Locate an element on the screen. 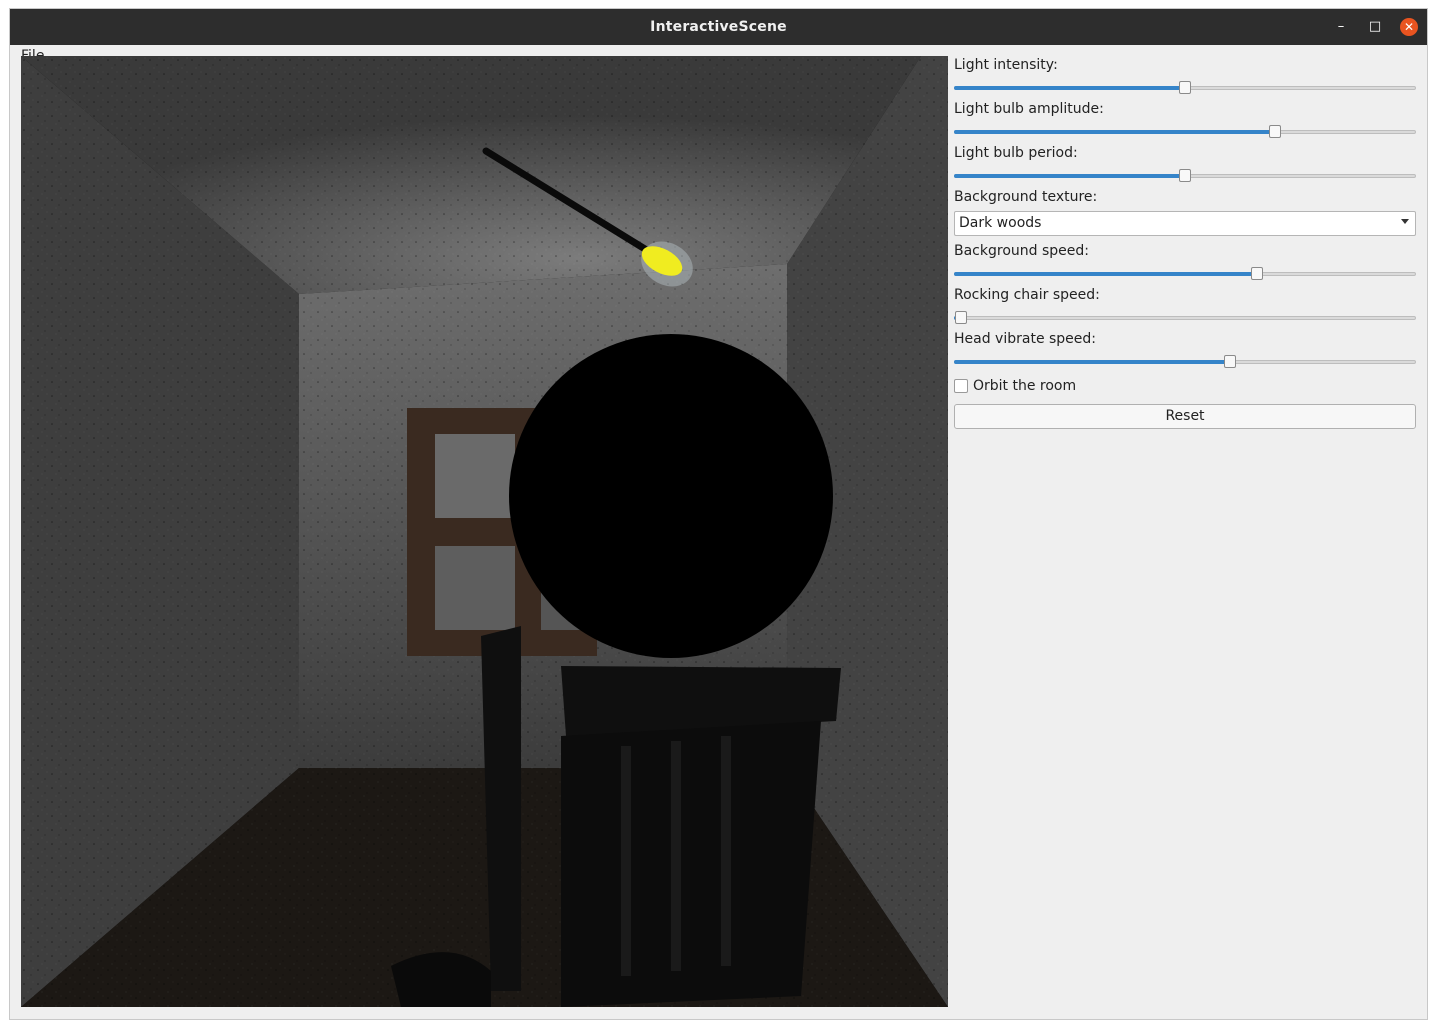 This screenshot has height=1028, width=1437. rocking-chair-speed-slider is located at coordinates (1185, 317).